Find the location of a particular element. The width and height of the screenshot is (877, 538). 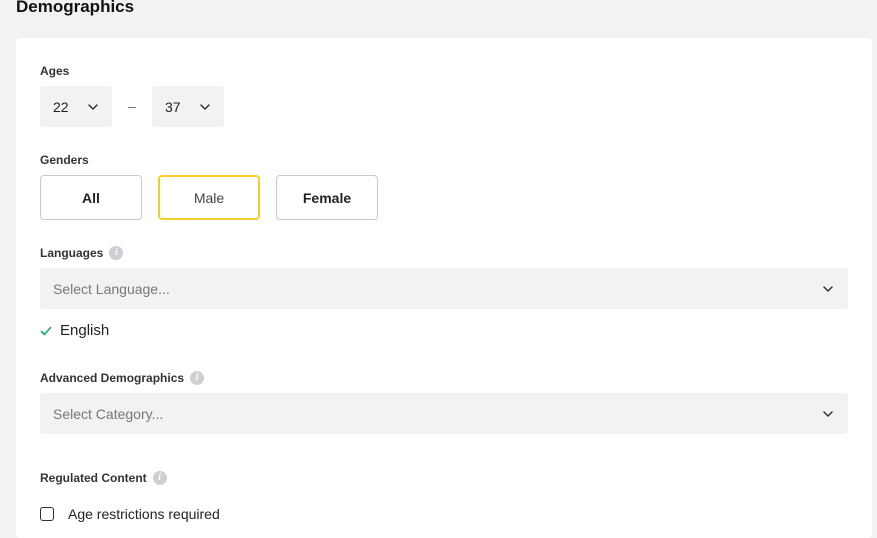

advanced-demographics-label: Advanced Demographics i is located at coordinates (122, 378).